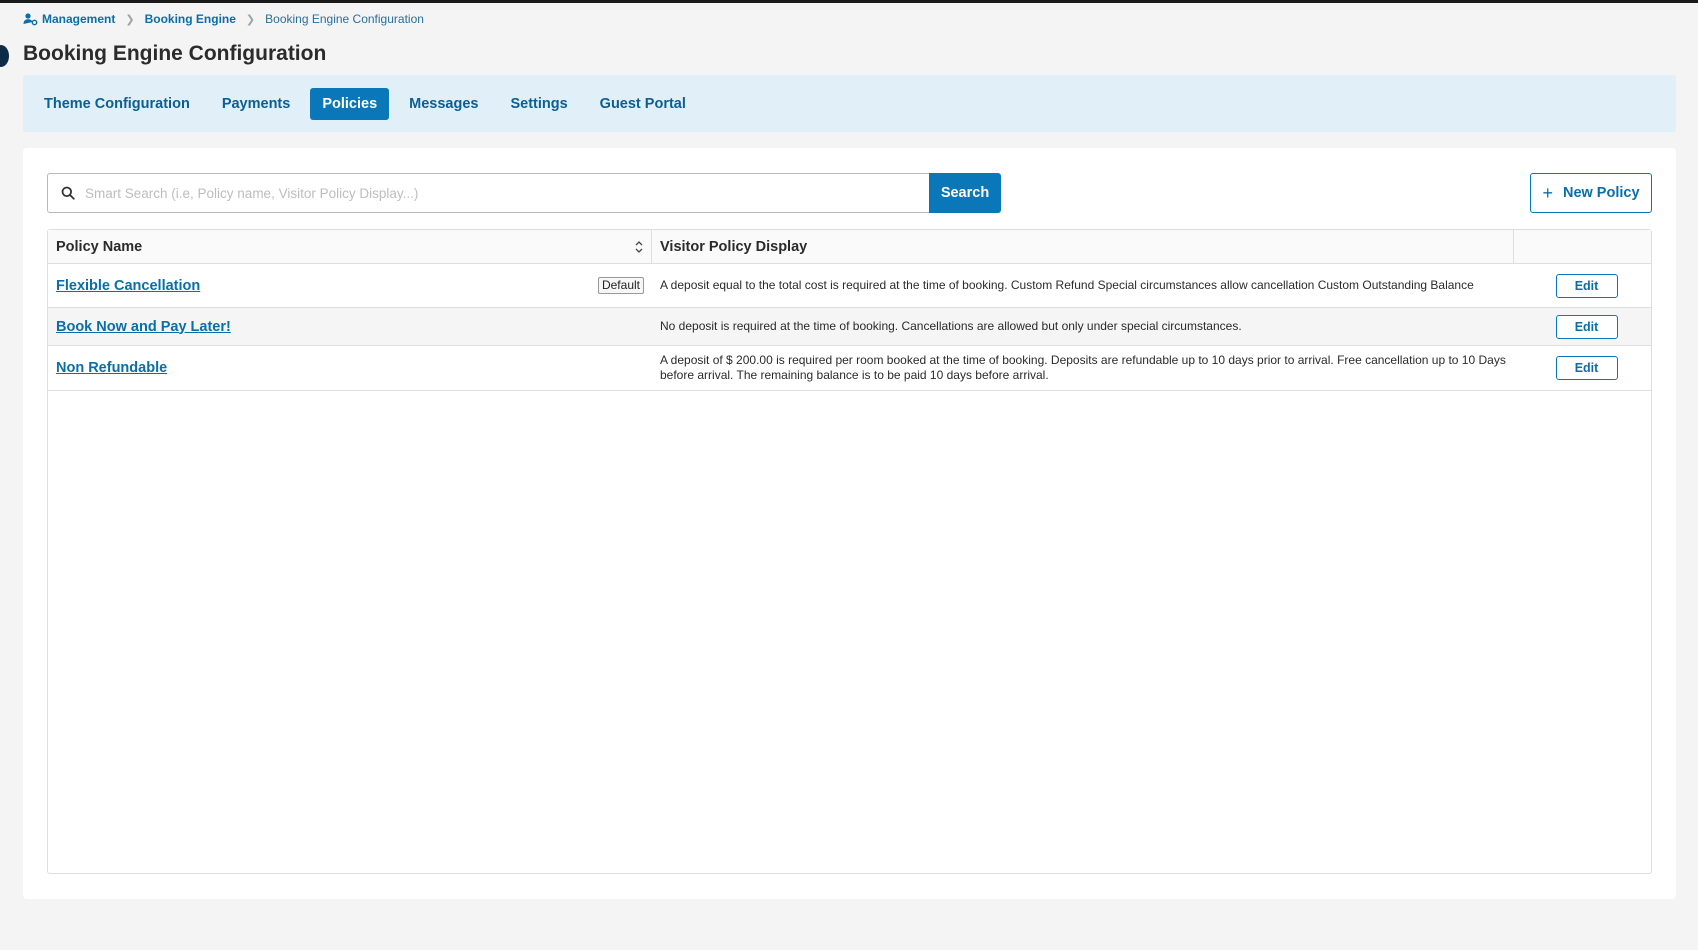  I want to click on column-header-actions, so click(1582, 246).